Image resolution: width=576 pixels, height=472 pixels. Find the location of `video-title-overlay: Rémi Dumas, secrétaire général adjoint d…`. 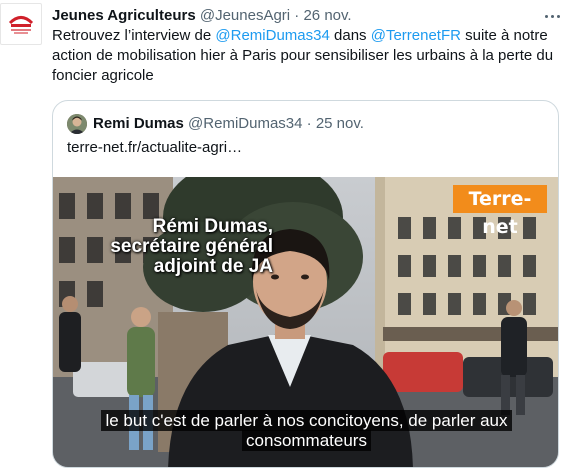

video-title-overlay: Rémi Dumas, secrétaire général adjoint d… is located at coordinates (183, 247).